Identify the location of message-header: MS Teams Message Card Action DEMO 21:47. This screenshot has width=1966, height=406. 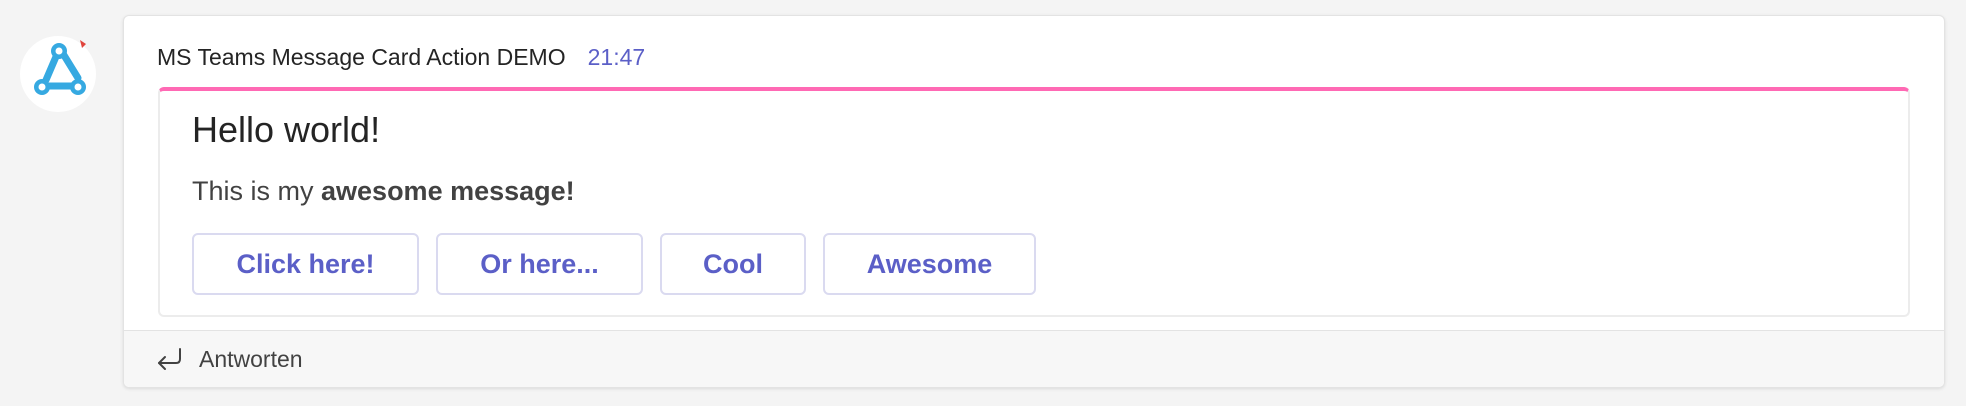
(401, 57).